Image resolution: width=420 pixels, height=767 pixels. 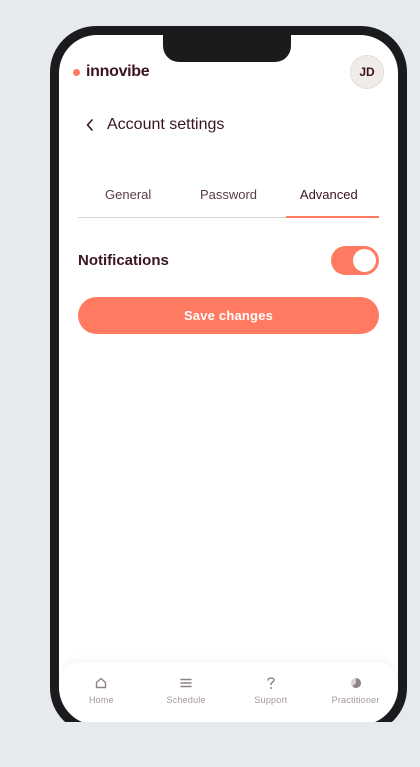 What do you see at coordinates (186, 683) in the screenshot?
I see `list-icon` at bounding box center [186, 683].